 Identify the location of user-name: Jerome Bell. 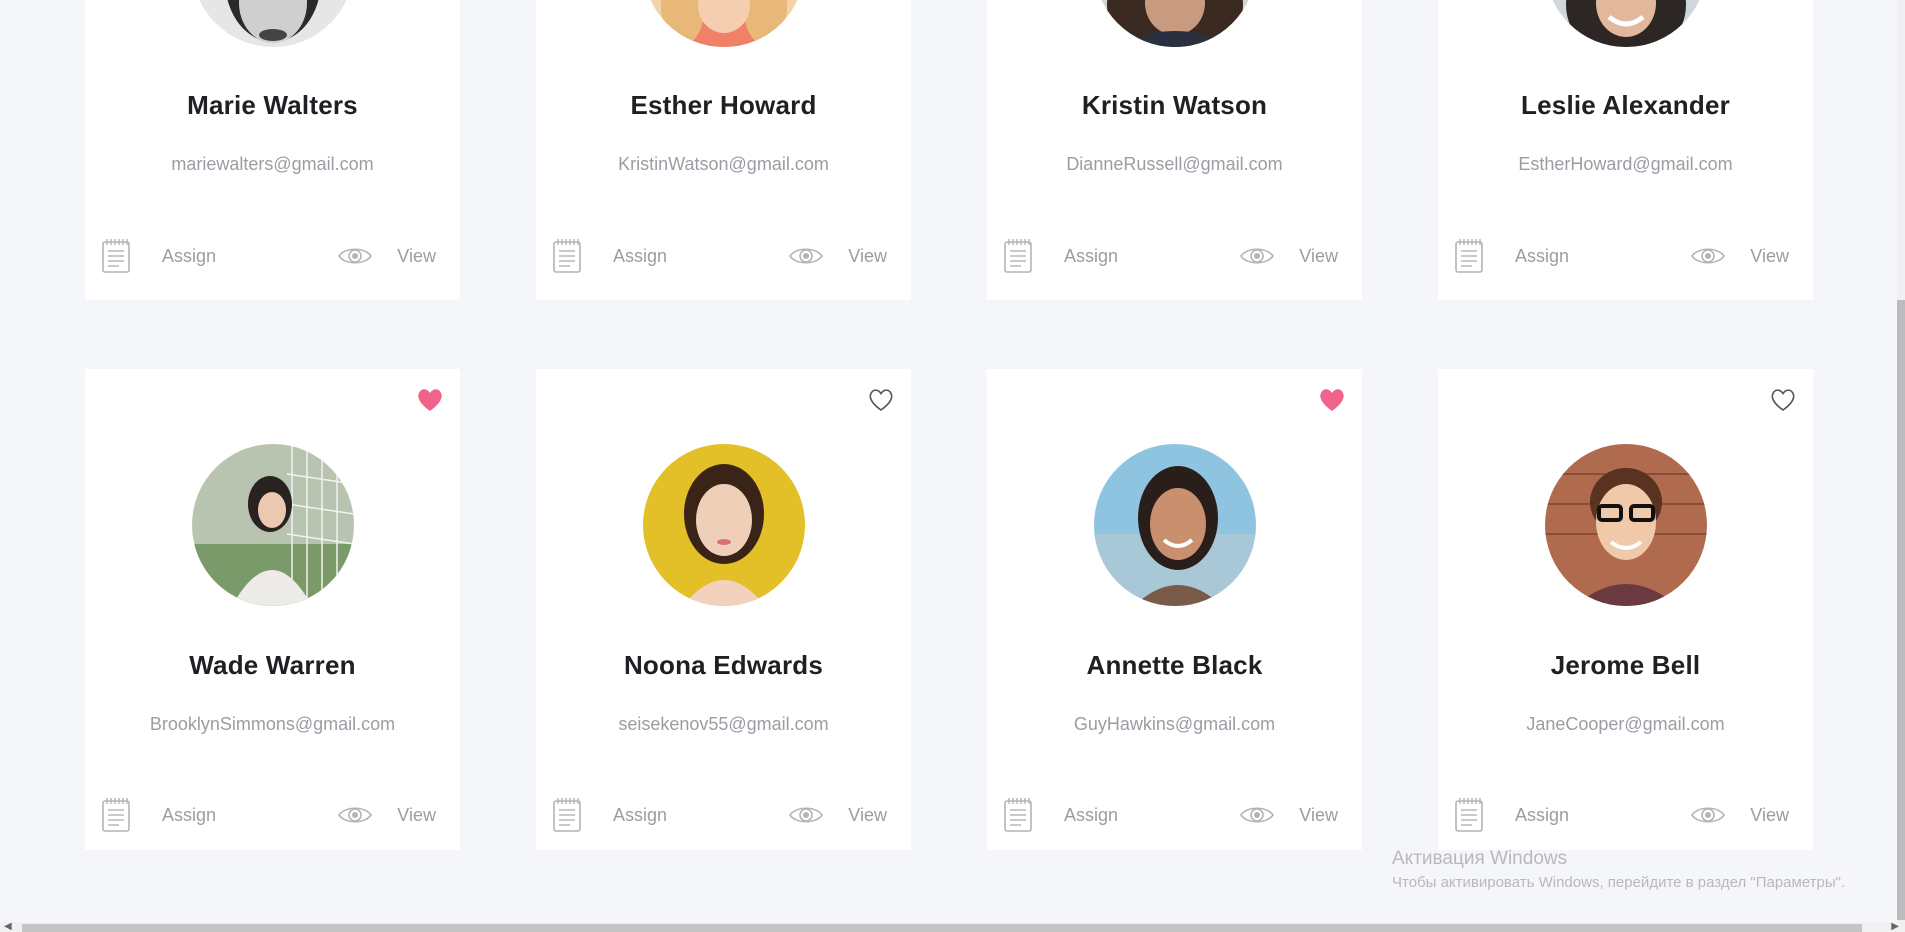
(1625, 665).